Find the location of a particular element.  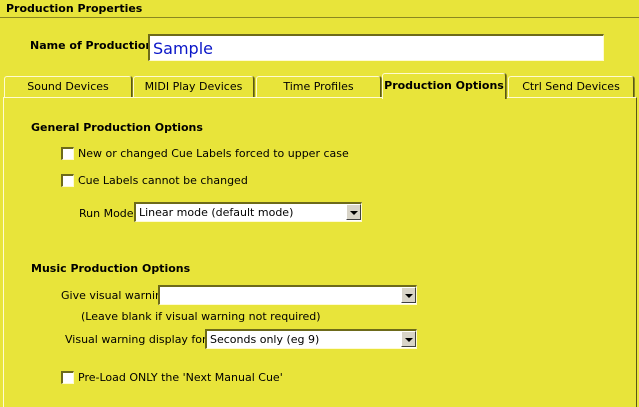

run-mode-value: Linear mode (default mode) is located at coordinates (216, 212).